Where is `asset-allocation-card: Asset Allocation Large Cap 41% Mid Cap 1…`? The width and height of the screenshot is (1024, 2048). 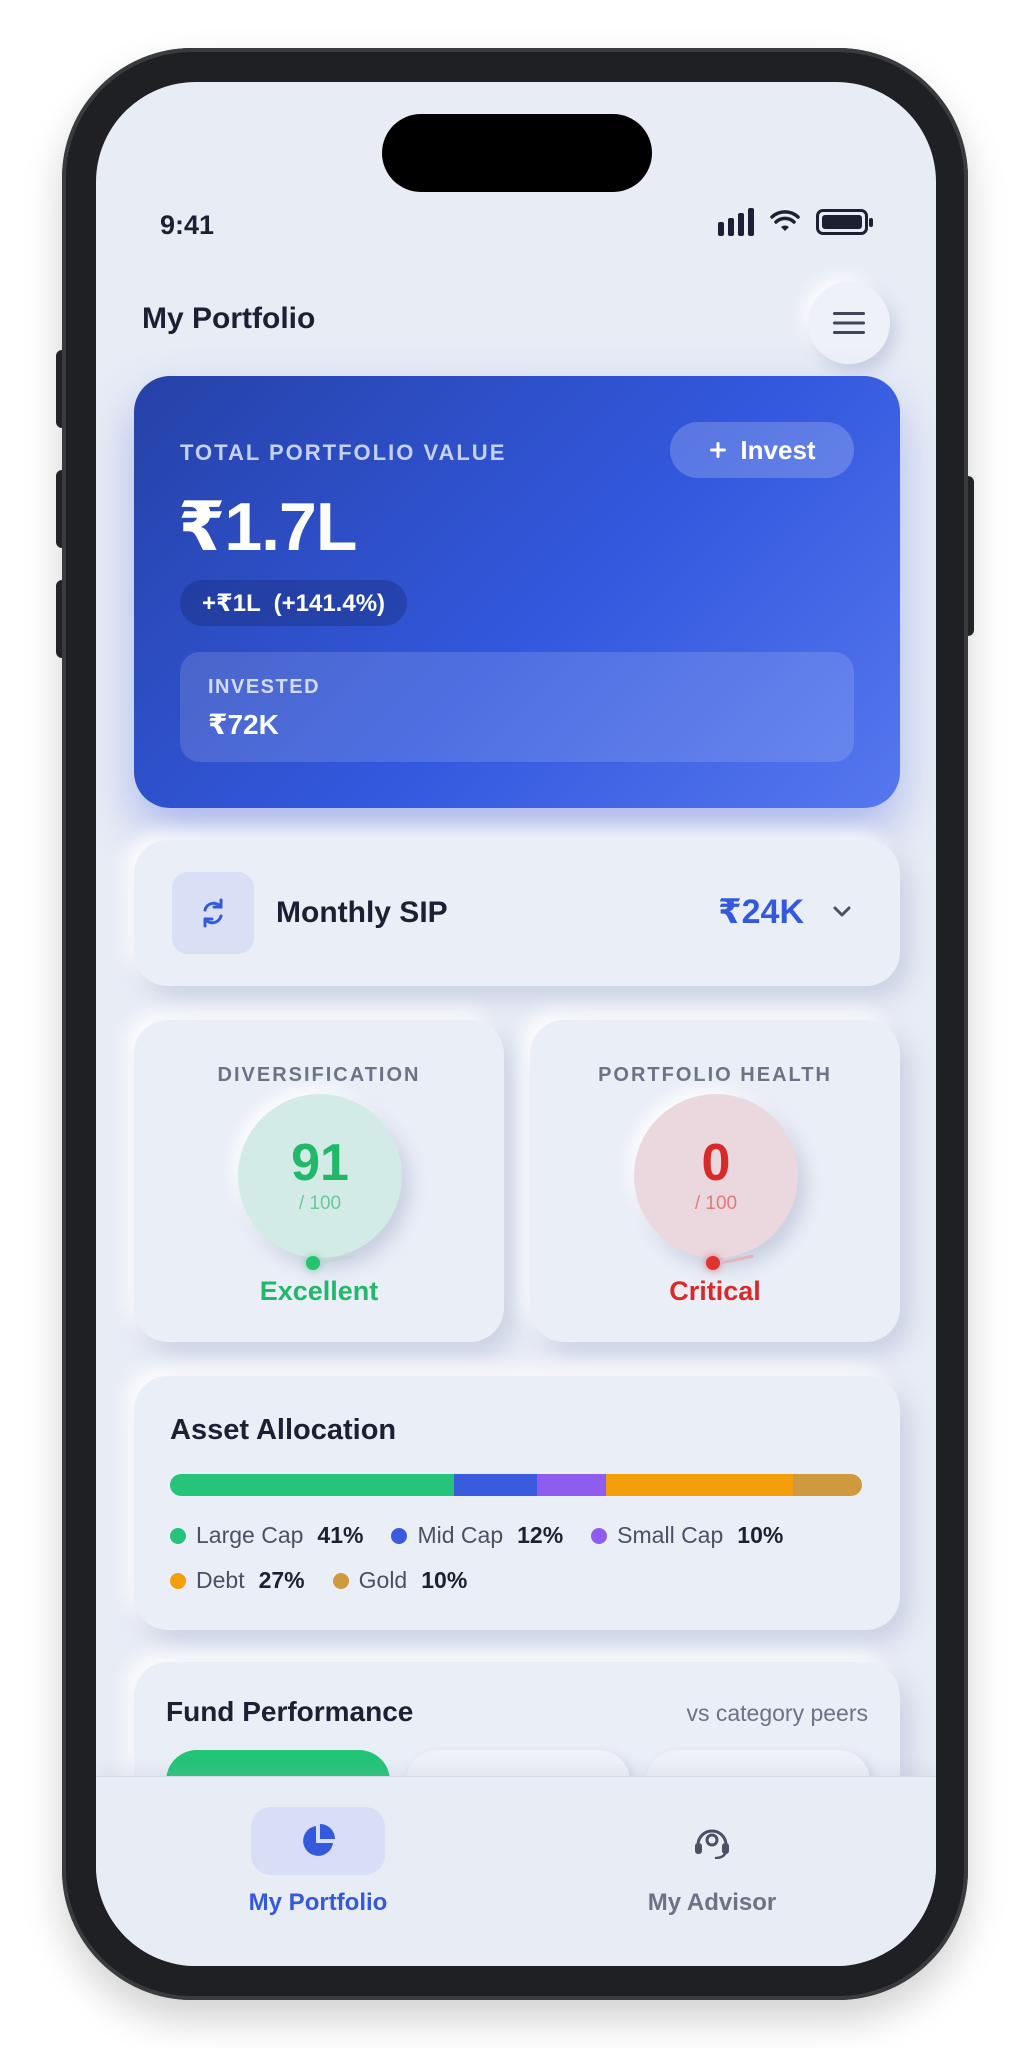
asset-allocation-card: Asset Allocation Large Cap 41% Mid Cap 1… is located at coordinates (517, 1503).